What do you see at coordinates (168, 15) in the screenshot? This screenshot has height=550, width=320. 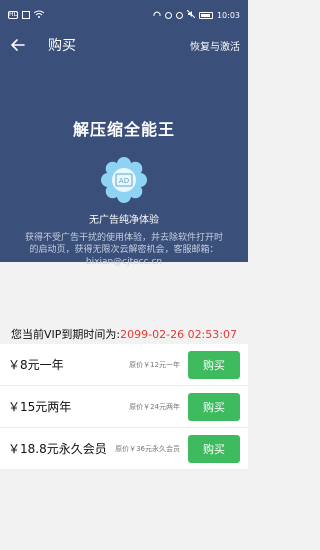 I see `eye-icon` at bounding box center [168, 15].